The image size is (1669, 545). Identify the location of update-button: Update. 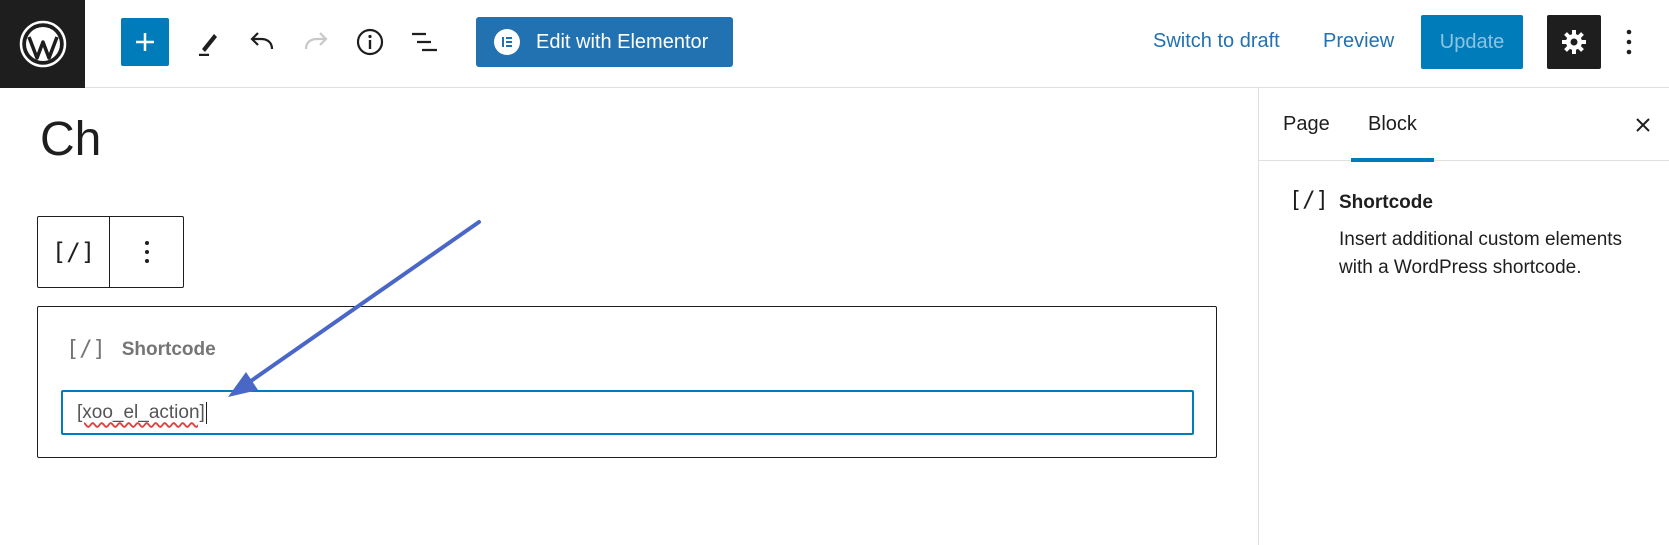
(1472, 42).